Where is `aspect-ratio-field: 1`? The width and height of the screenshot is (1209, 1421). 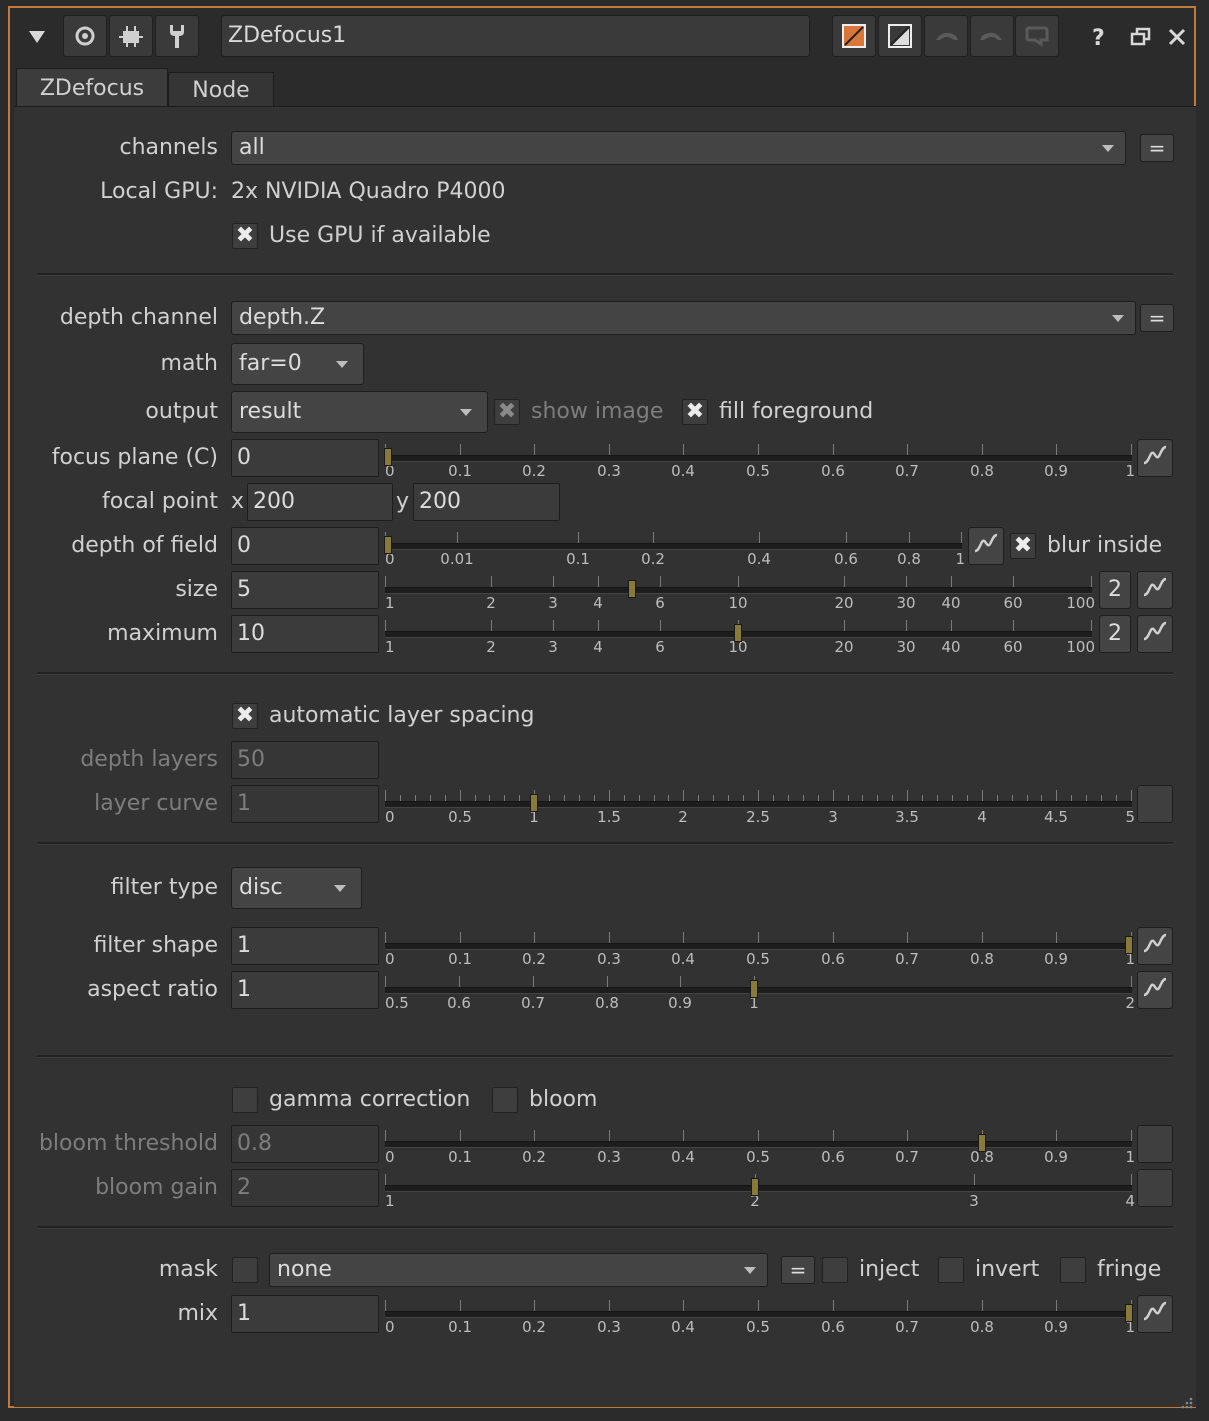
aspect-ratio-field: 1 is located at coordinates (305, 990).